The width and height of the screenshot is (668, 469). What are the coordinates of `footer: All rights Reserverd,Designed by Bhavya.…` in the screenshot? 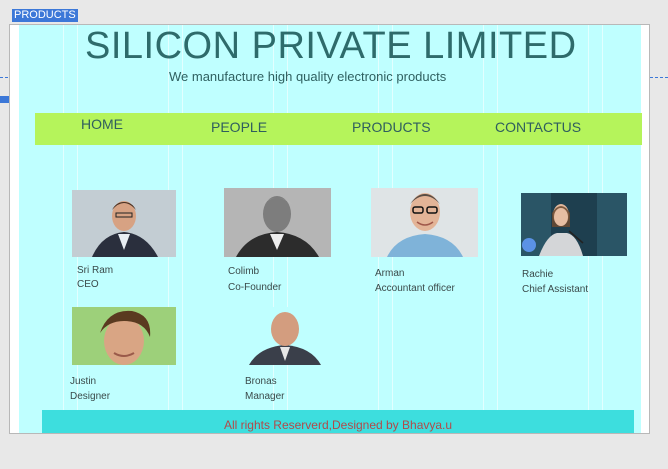 It's located at (338, 421).